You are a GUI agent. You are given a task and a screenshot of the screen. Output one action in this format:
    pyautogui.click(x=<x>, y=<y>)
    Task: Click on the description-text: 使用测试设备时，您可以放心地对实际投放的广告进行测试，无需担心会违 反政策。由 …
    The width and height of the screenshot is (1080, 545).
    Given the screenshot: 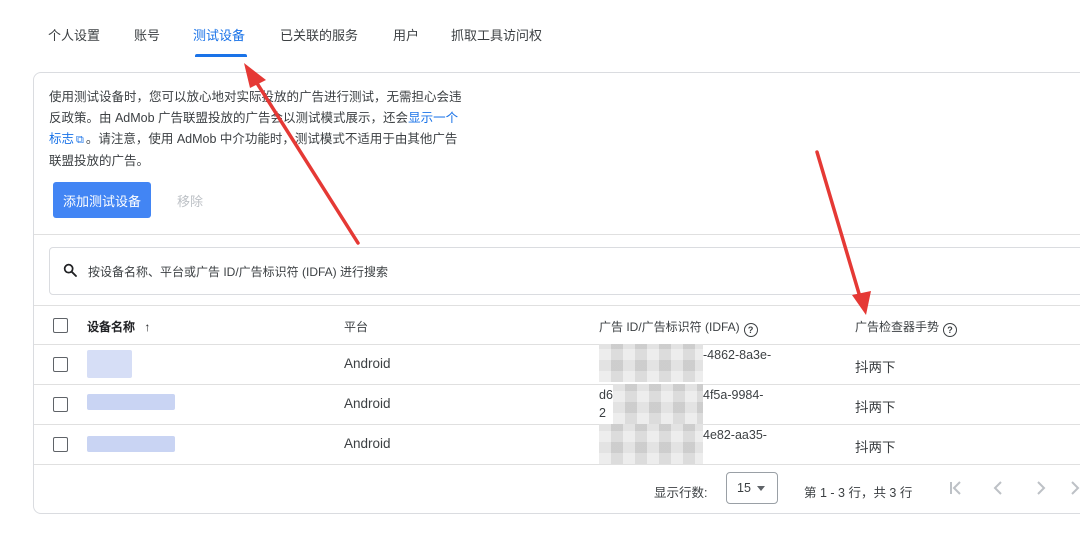 What is the action you would take?
    pyautogui.click(x=279, y=129)
    